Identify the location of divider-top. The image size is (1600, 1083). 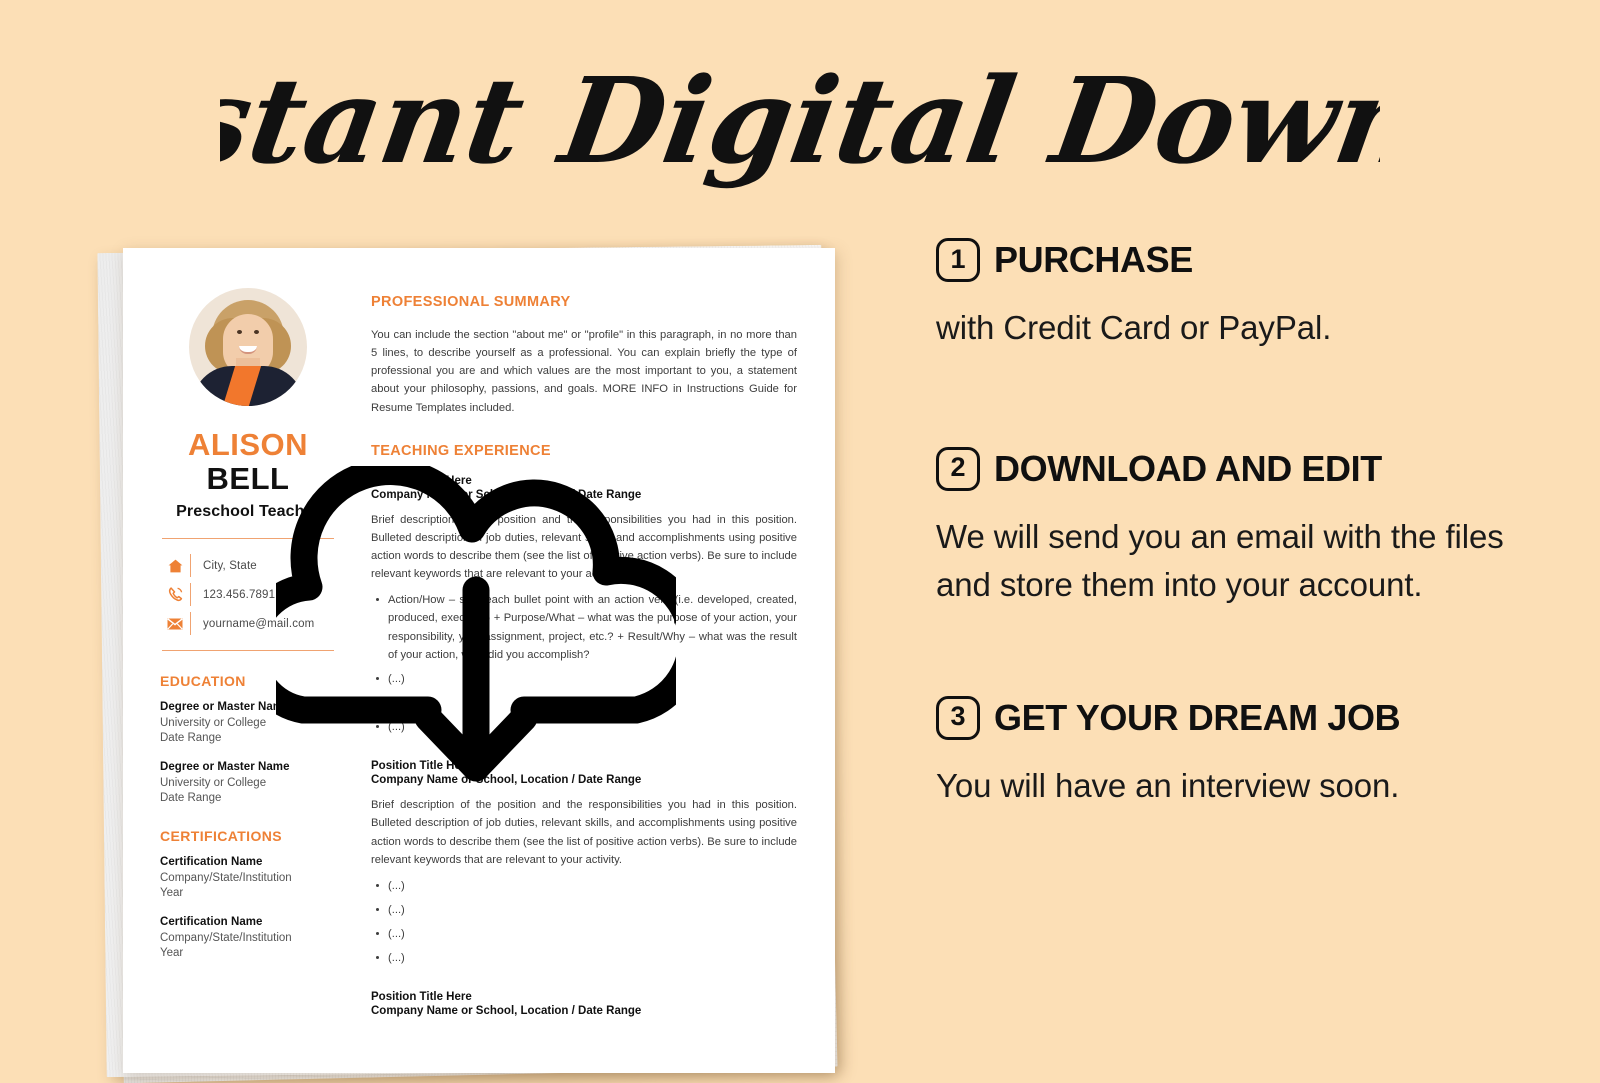
(248, 539).